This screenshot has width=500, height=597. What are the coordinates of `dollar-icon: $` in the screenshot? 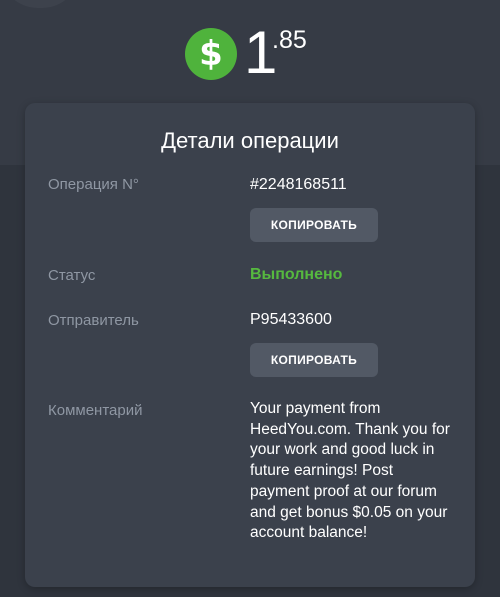 It's located at (211, 54).